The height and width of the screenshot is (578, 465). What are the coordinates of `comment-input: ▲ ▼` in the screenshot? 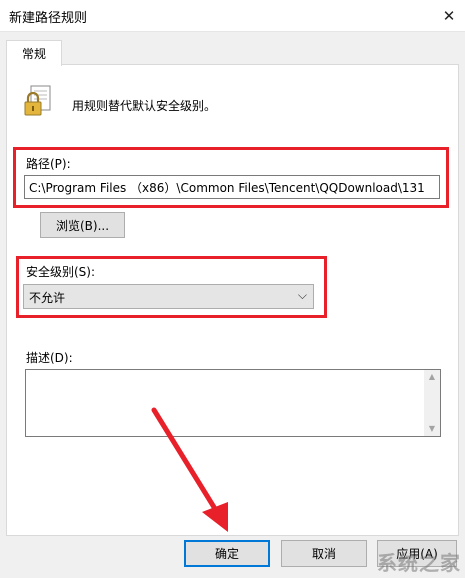 It's located at (233, 403).